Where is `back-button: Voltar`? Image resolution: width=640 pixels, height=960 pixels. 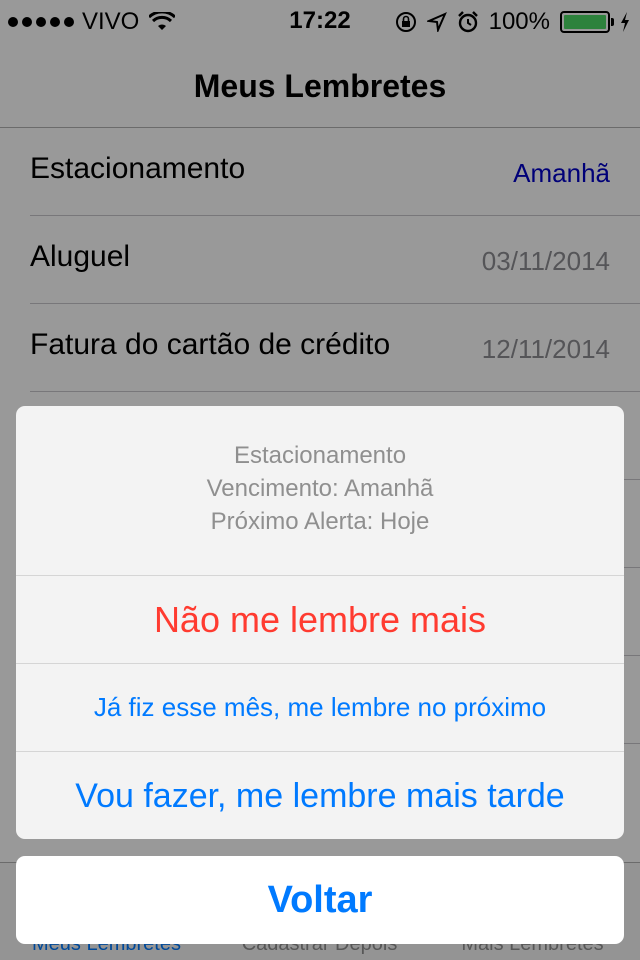
back-button: Voltar is located at coordinates (320, 900).